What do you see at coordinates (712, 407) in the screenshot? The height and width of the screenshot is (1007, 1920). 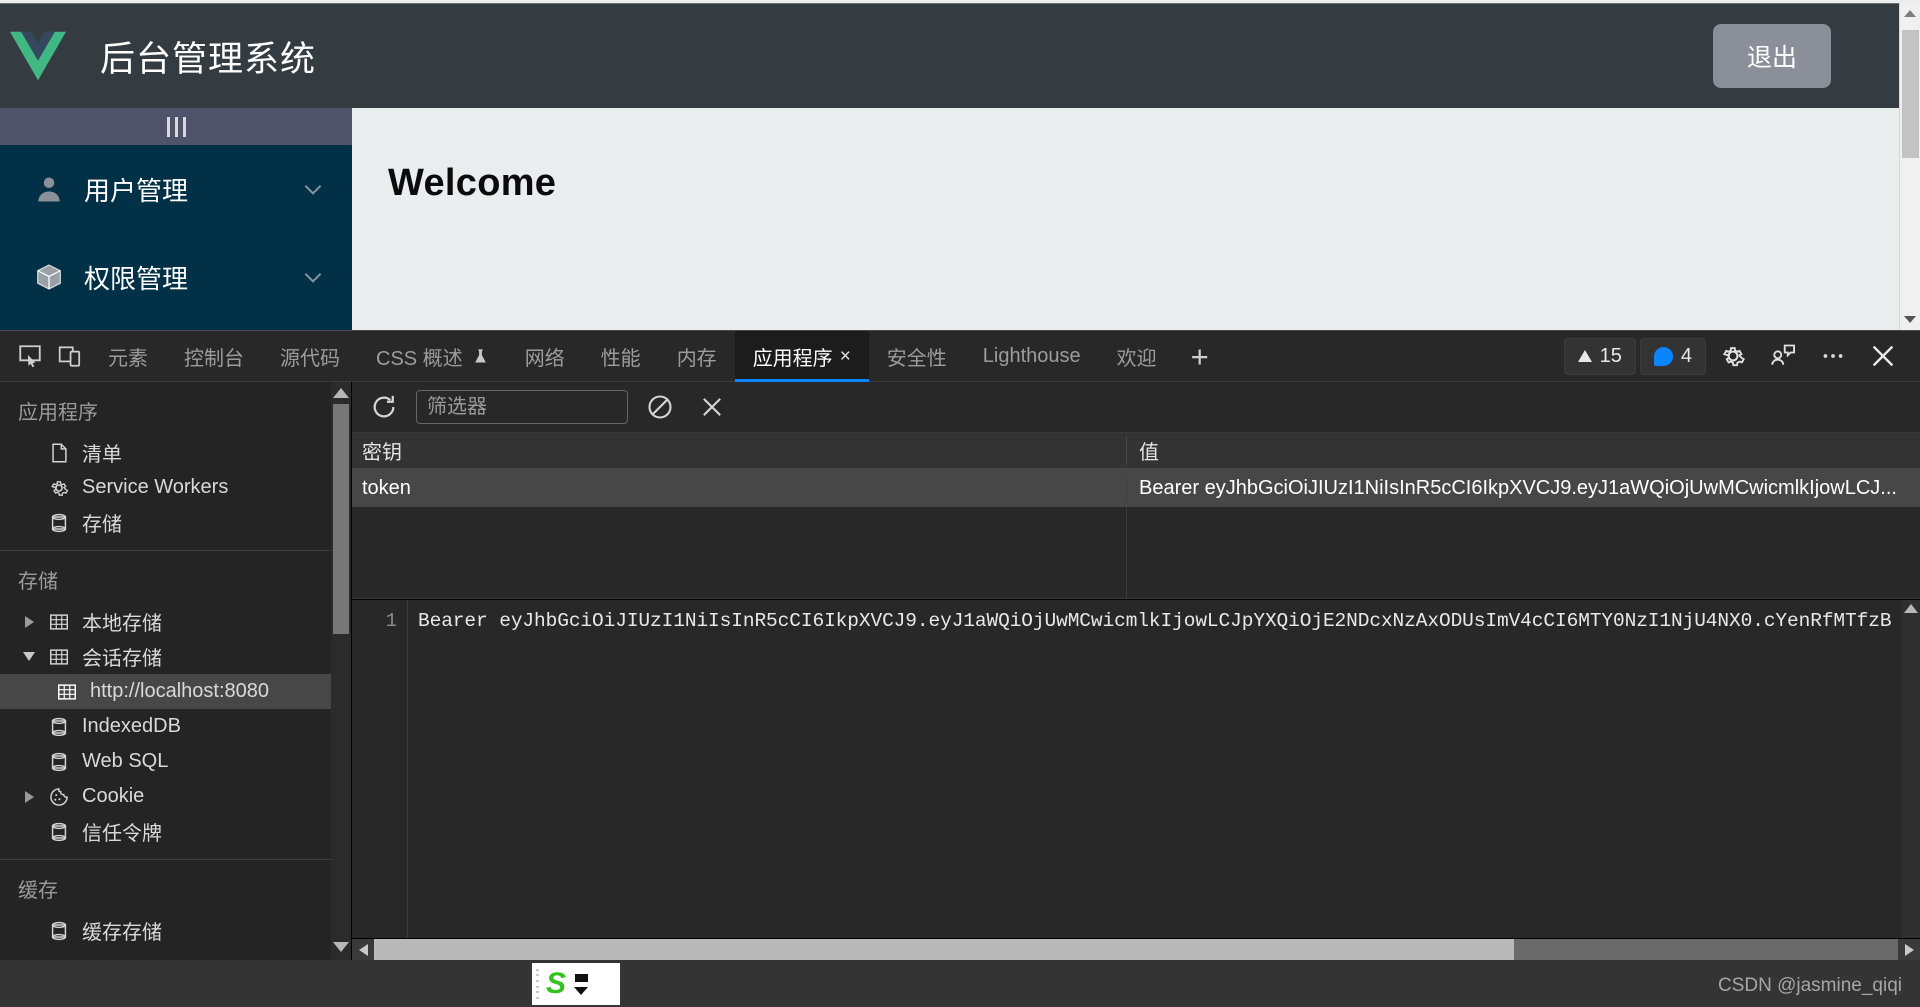 I see `delete-selected-icon` at bounding box center [712, 407].